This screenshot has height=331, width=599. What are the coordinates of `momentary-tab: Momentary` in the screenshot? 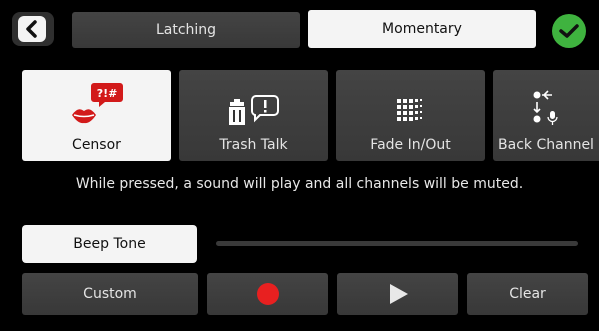 It's located at (422, 29).